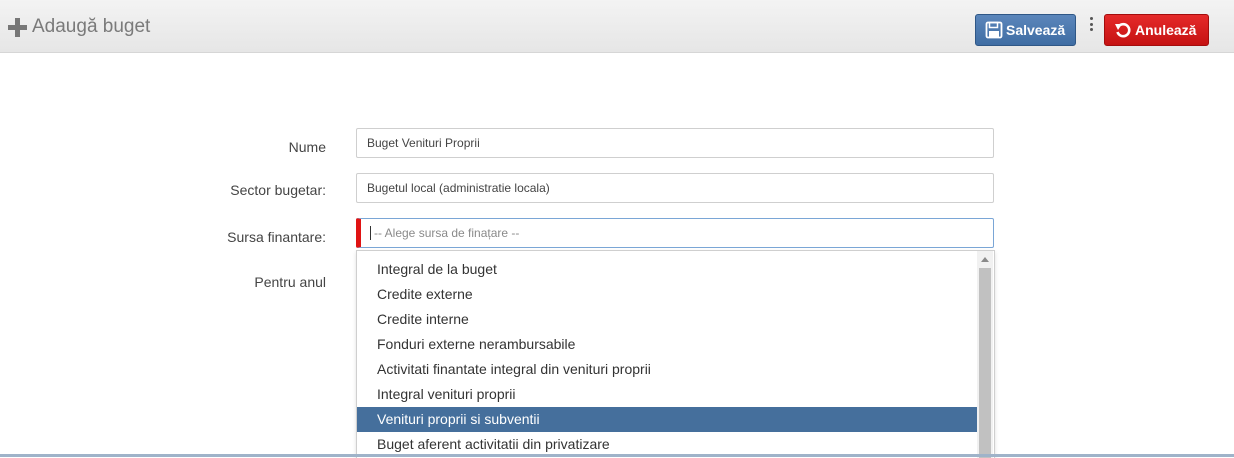 This screenshot has width=1234, height=458. What do you see at coordinates (1036, 30) in the screenshot?
I see `save-label: Salvează` at bounding box center [1036, 30].